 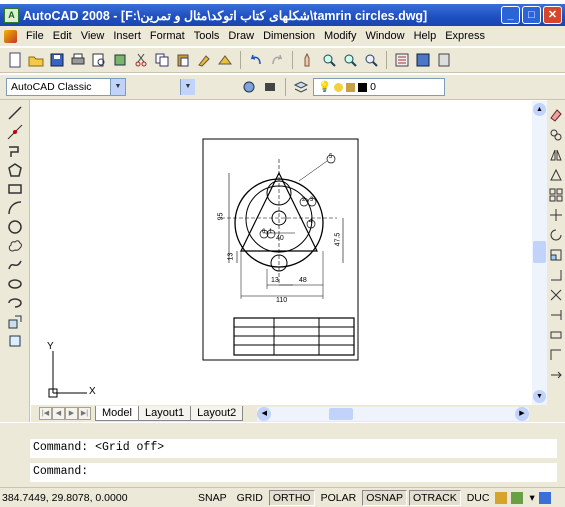 I want to click on arc-icon, so click(x=15, y=208).